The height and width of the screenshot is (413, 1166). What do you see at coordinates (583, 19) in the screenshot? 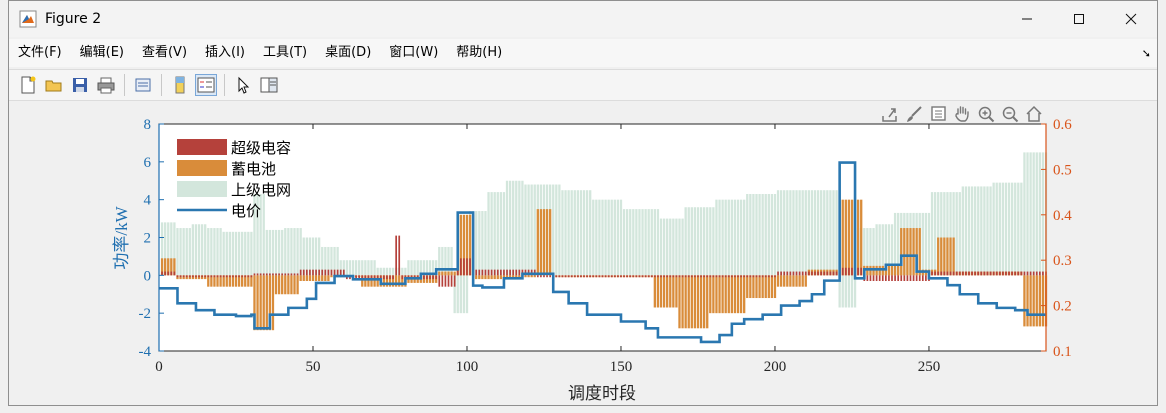
I see `title-bar: Figure 2` at bounding box center [583, 19].